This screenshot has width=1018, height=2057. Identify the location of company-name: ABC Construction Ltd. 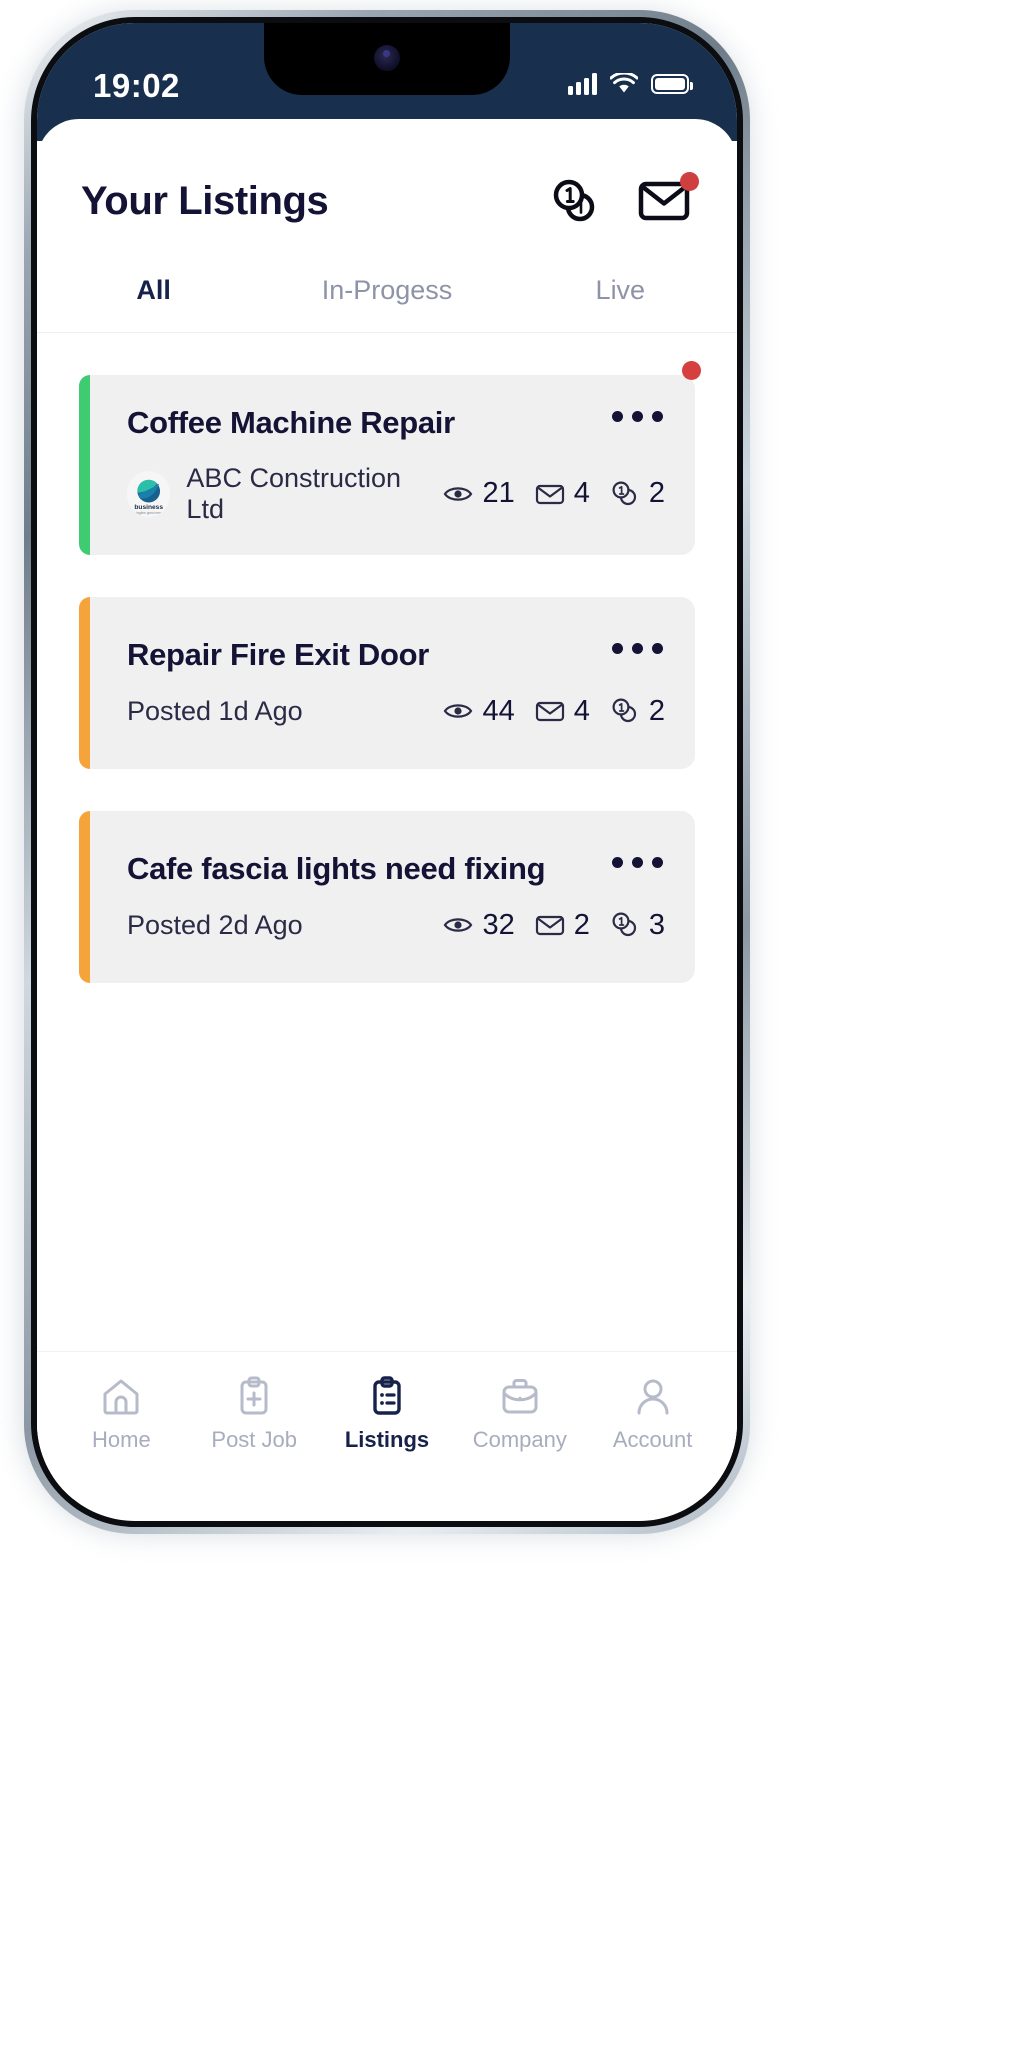
(294, 493).